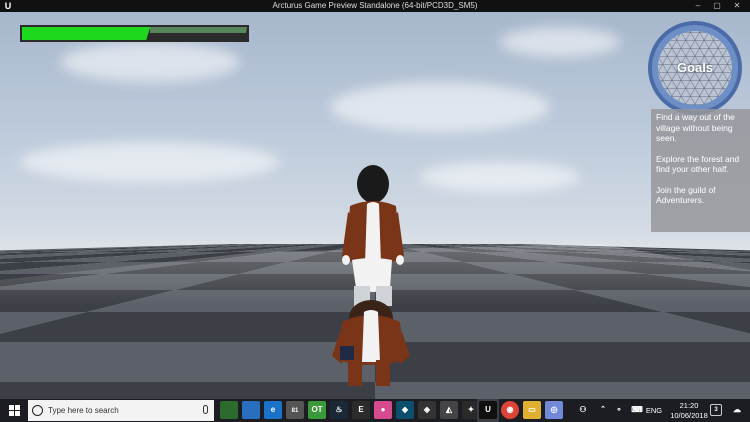  What do you see at coordinates (619, 410) in the screenshot?
I see `network-icon: ⚬` at bounding box center [619, 410].